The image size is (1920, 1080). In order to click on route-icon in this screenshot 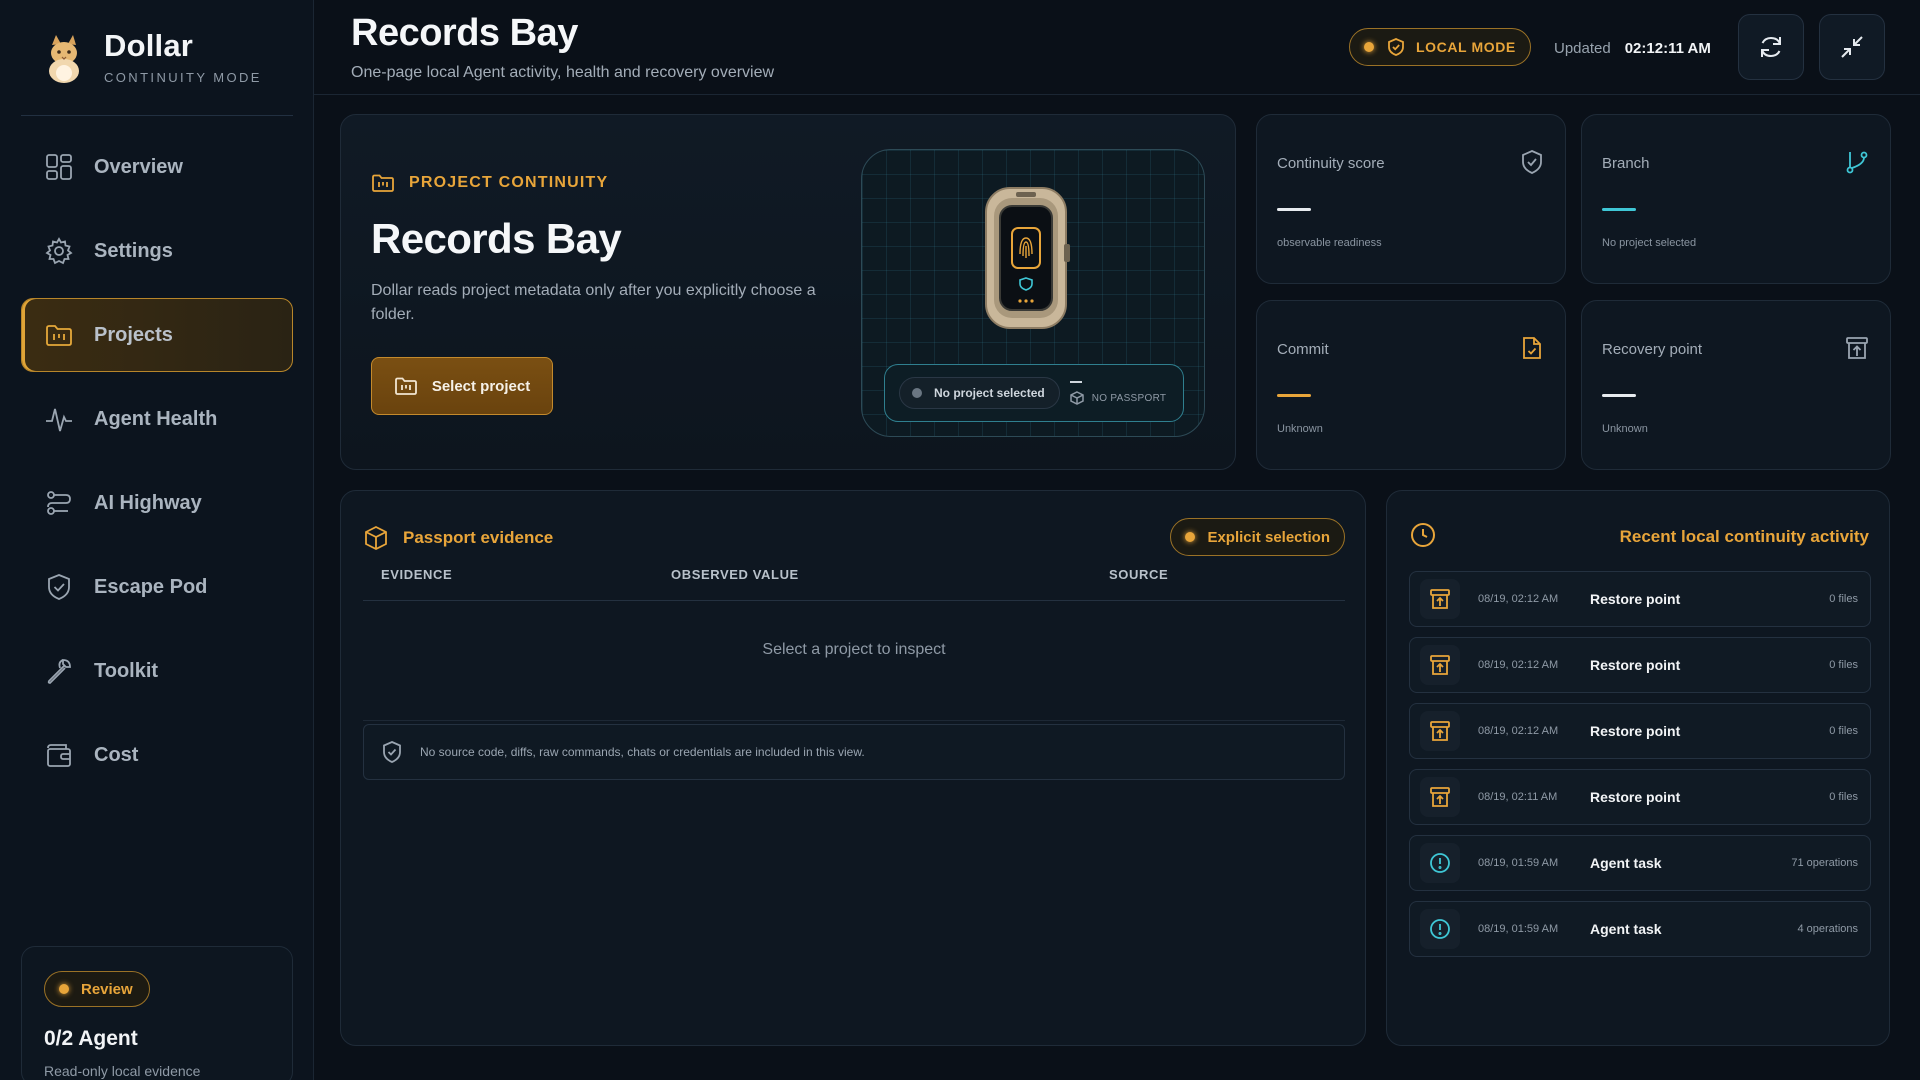, I will do `click(59, 503)`.